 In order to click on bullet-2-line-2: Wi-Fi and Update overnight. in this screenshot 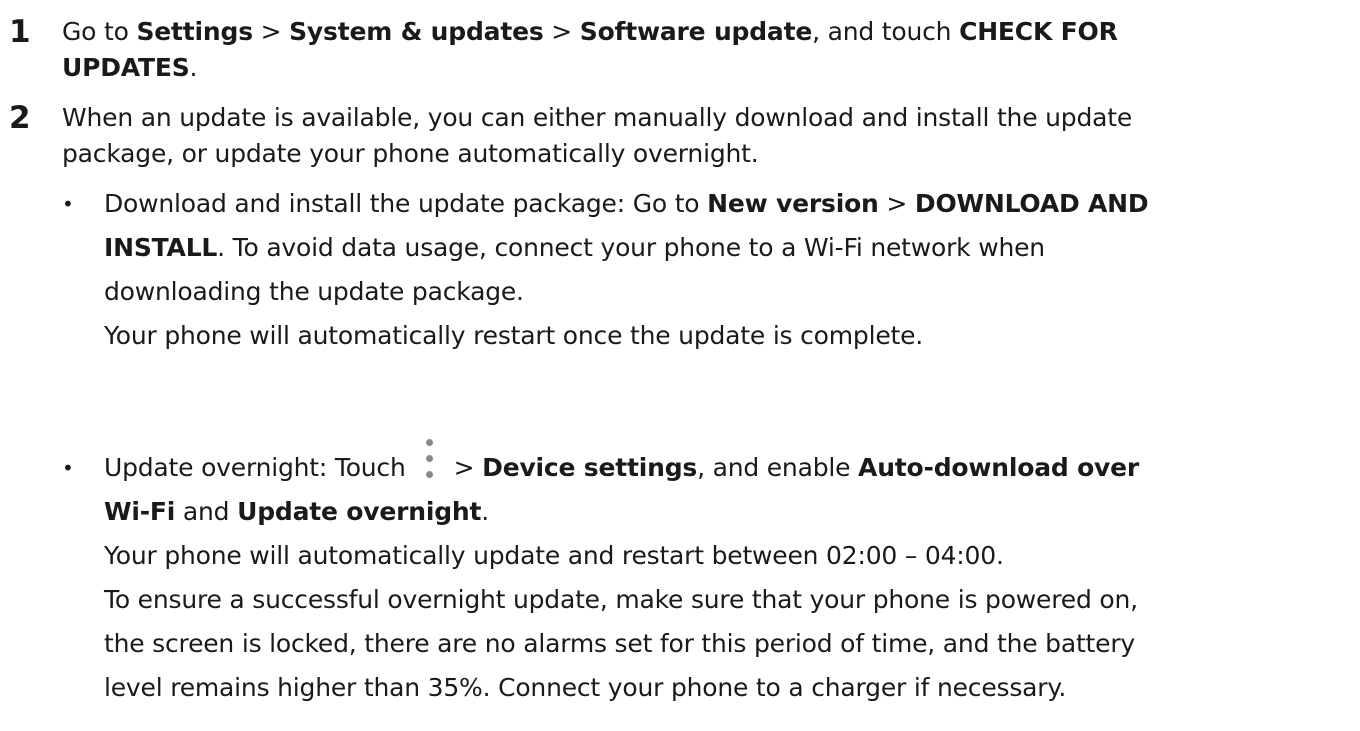, I will do `click(729, 512)`.